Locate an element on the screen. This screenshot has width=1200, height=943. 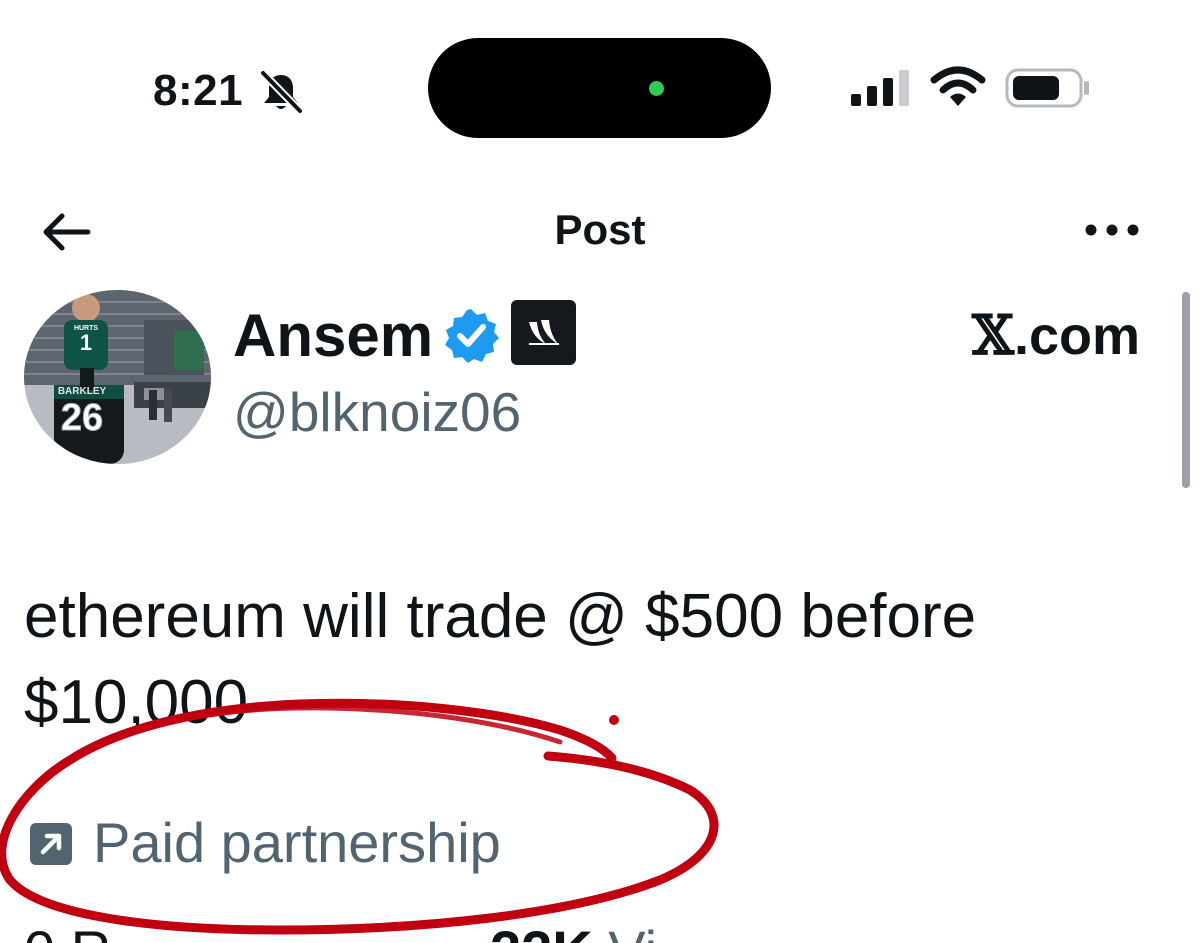
back-arrow-icon is located at coordinates (66, 232).